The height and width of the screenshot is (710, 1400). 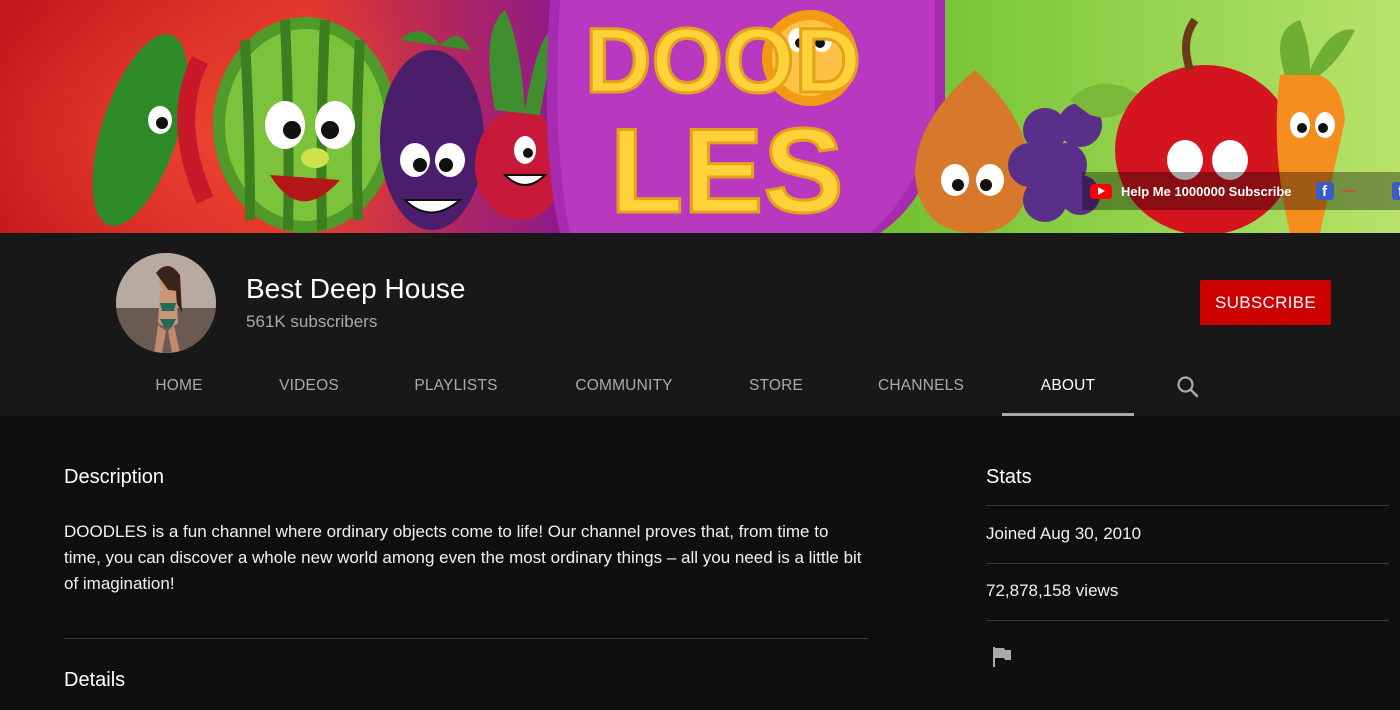 What do you see at coordinates (1206, 191) in the screenshot?
I see `banner-youtube-link: Help Me 1000000 Subscribe` at bounding box center [1206, 191].